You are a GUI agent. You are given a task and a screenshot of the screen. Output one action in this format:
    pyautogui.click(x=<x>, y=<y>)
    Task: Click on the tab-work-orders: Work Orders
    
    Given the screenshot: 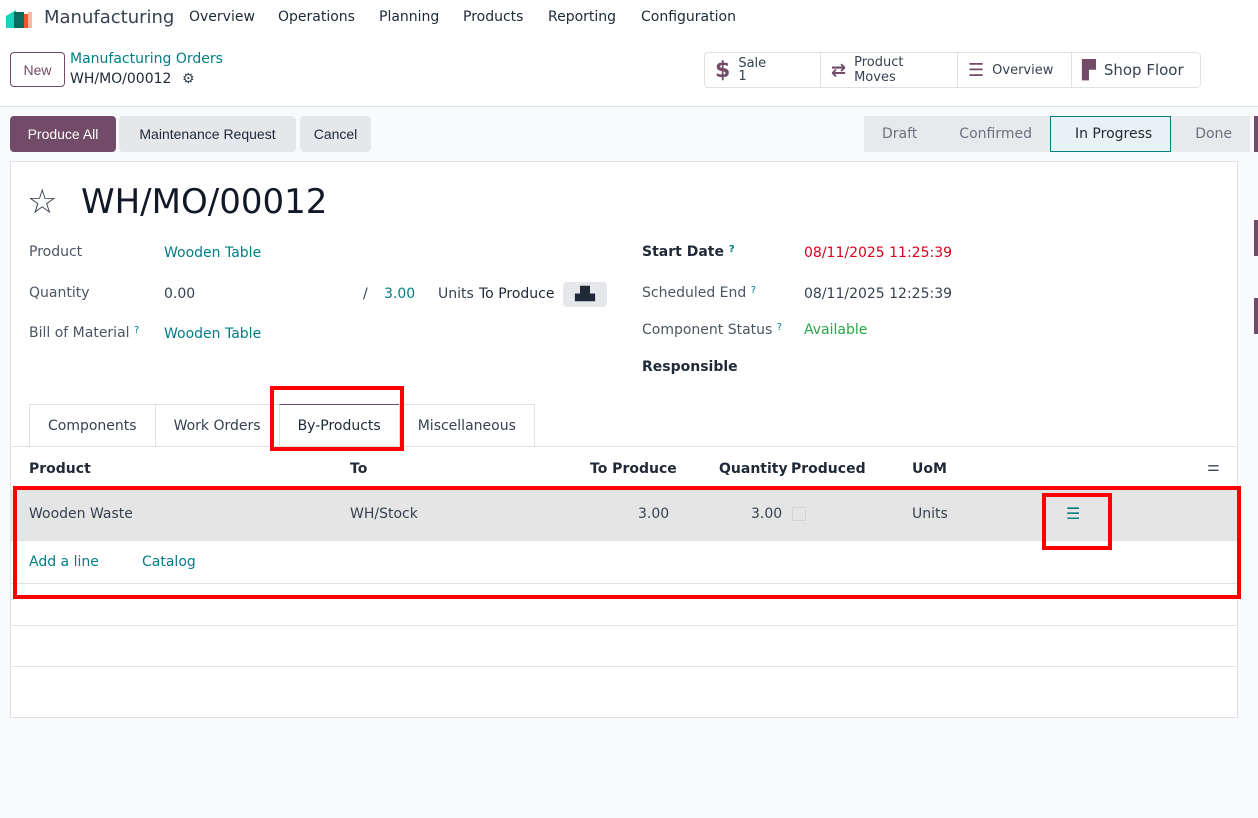 What is the action you would take?
    pyautogui.click(x=217, y=425)
    